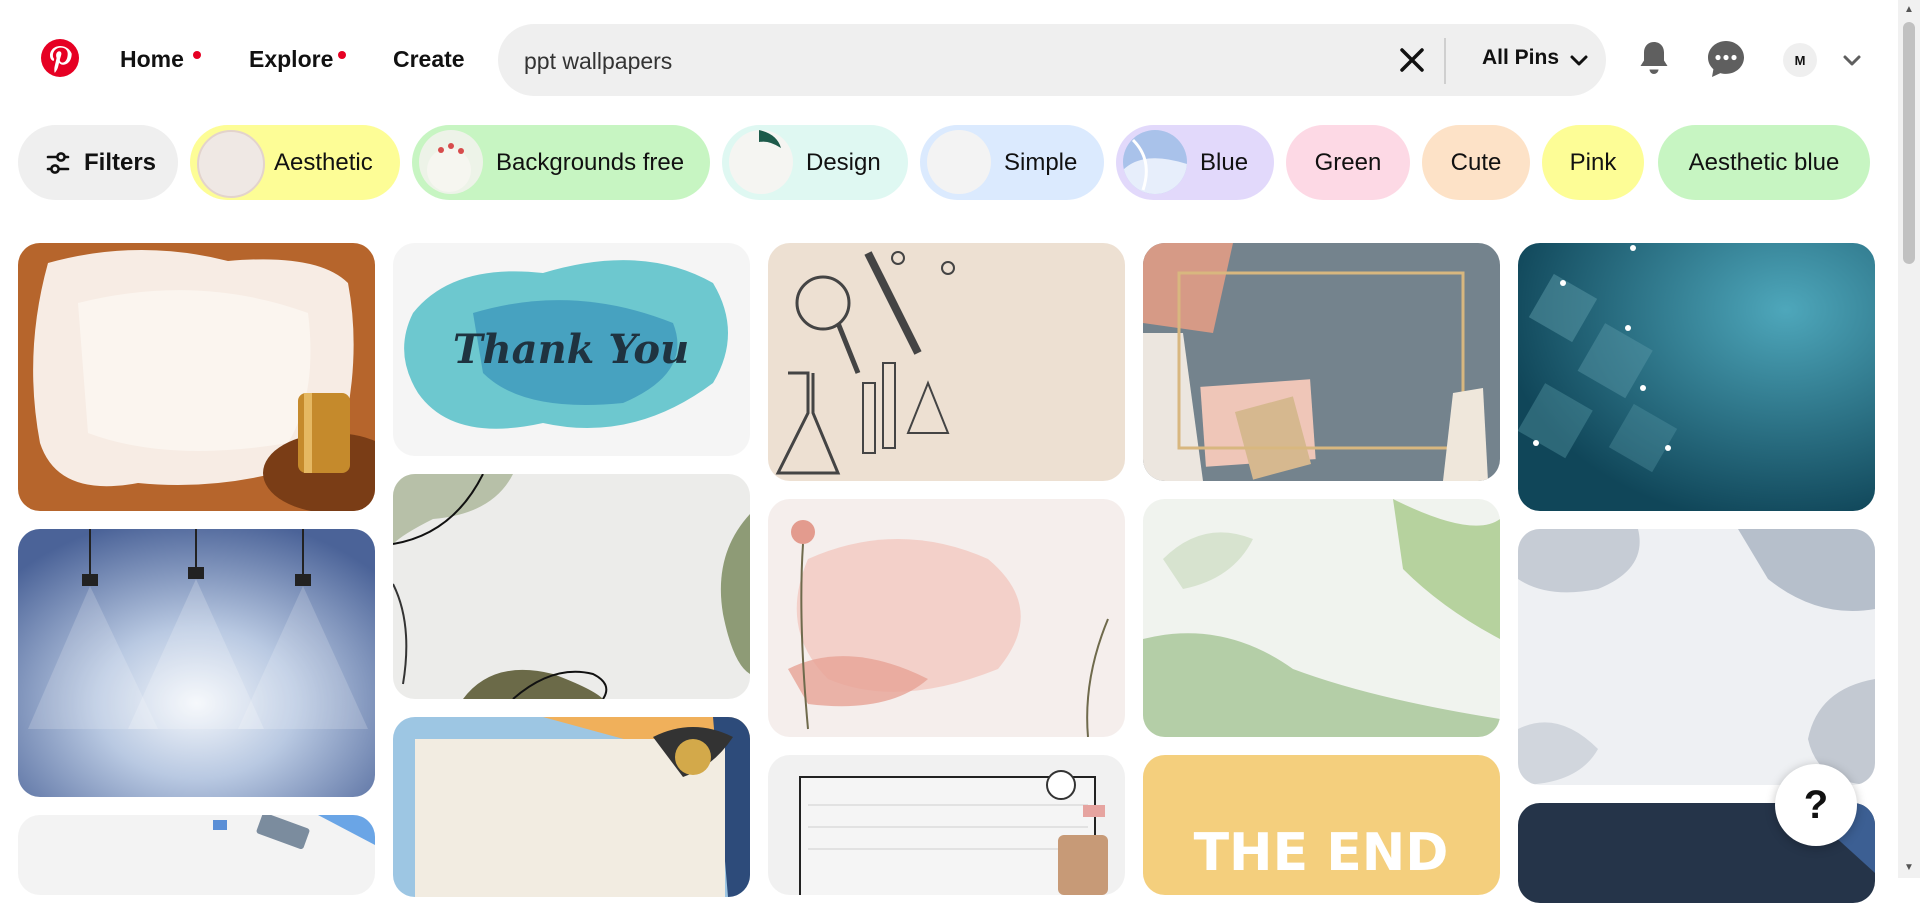 This screenshot has height=903, width=1920. Describe the element at coordinates (291, 59) in the screenshot. I see `nav-explore-link: Explore` at that location.